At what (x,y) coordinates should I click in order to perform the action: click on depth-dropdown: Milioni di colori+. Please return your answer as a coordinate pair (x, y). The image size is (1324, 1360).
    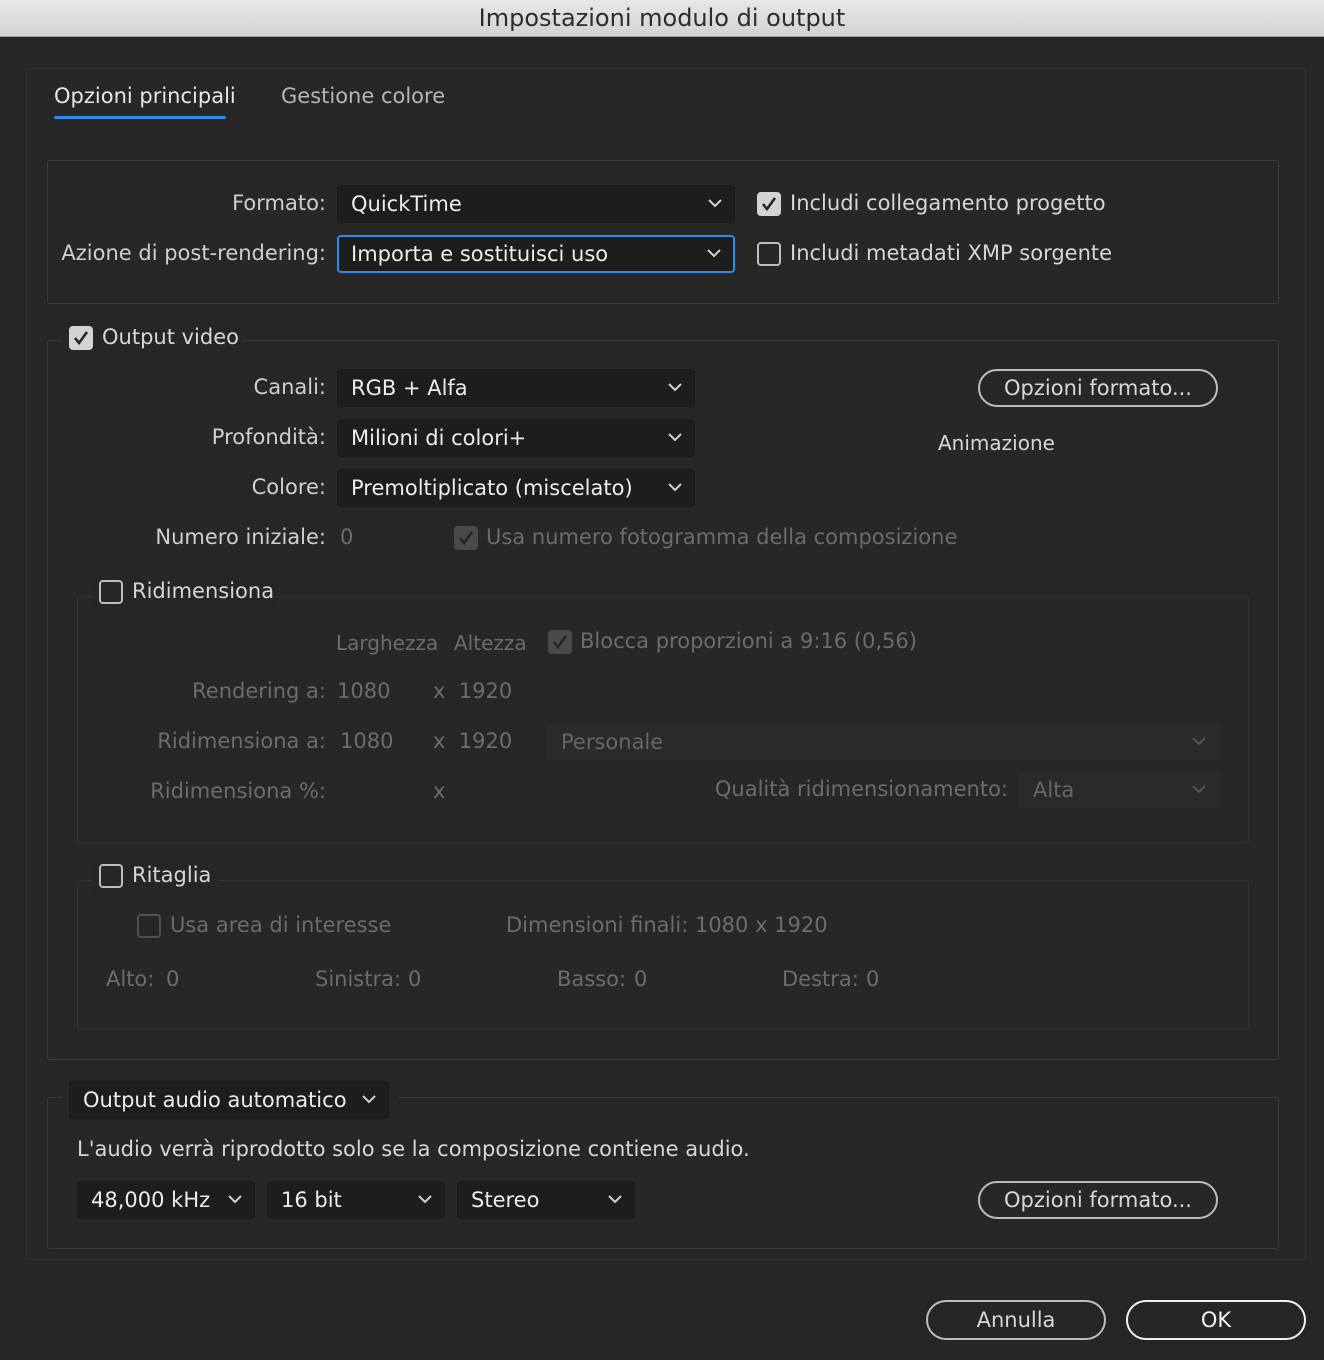
    Looking at the image, I should click on (516, 438).